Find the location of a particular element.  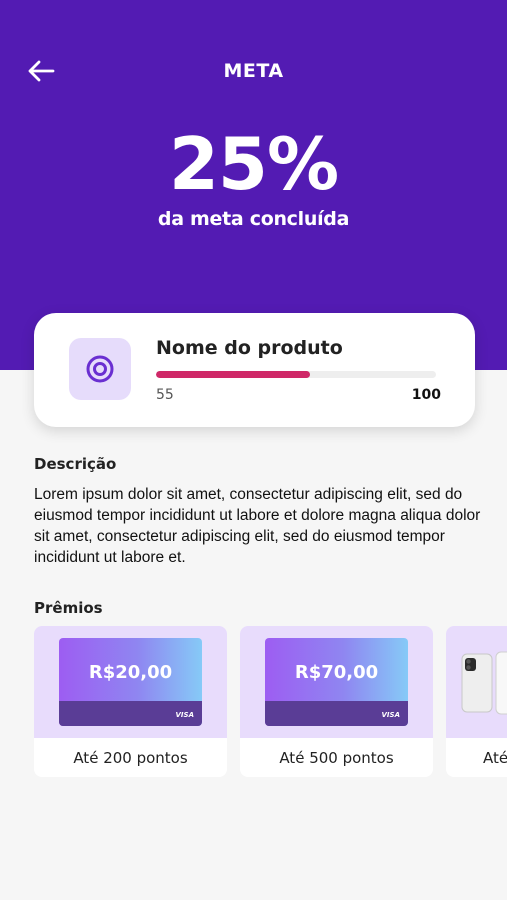

product-card: Nome do produto 55 100 is located at coordinates (254, 370).